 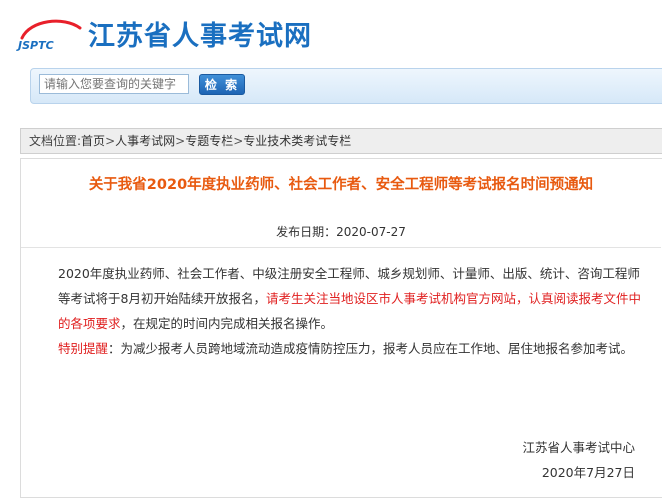 I want to click on breadcrumb-item-exam-site: 人事考试网, so click(x=145, y=141).